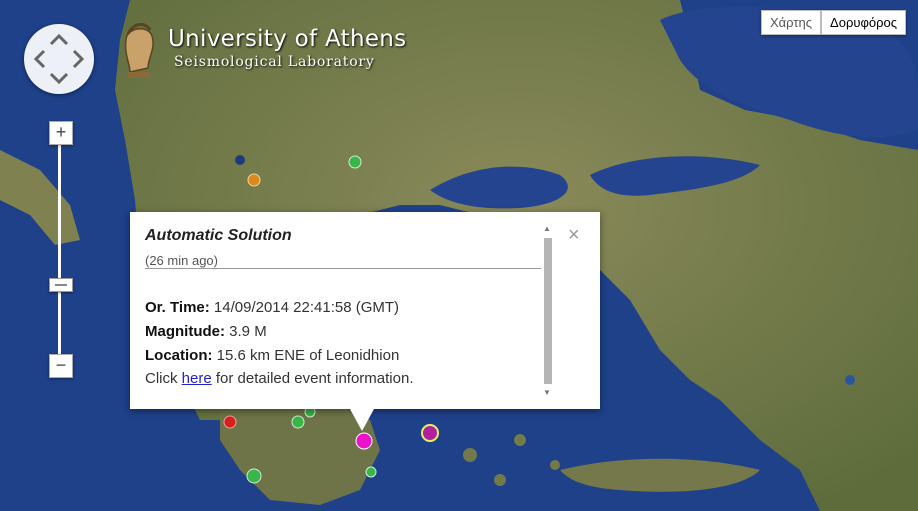  Describe the element at coordinates (78, 59) in the screenshot. I see `pan-right-icon` at that location.